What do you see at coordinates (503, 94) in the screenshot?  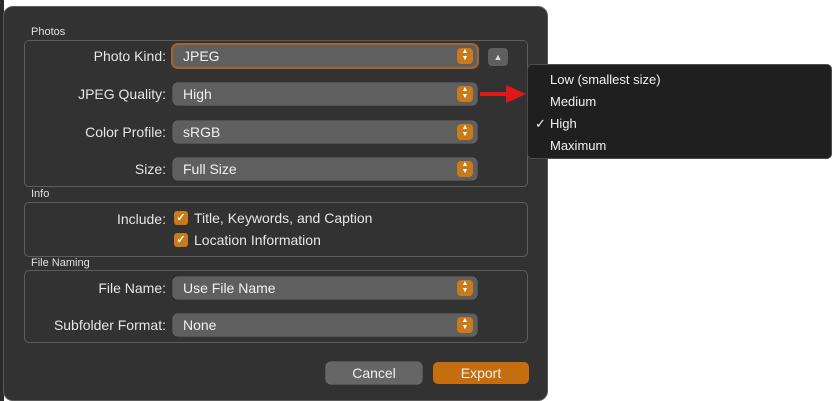 I see `red-arrow-icon` at bounding box center [503, 94].